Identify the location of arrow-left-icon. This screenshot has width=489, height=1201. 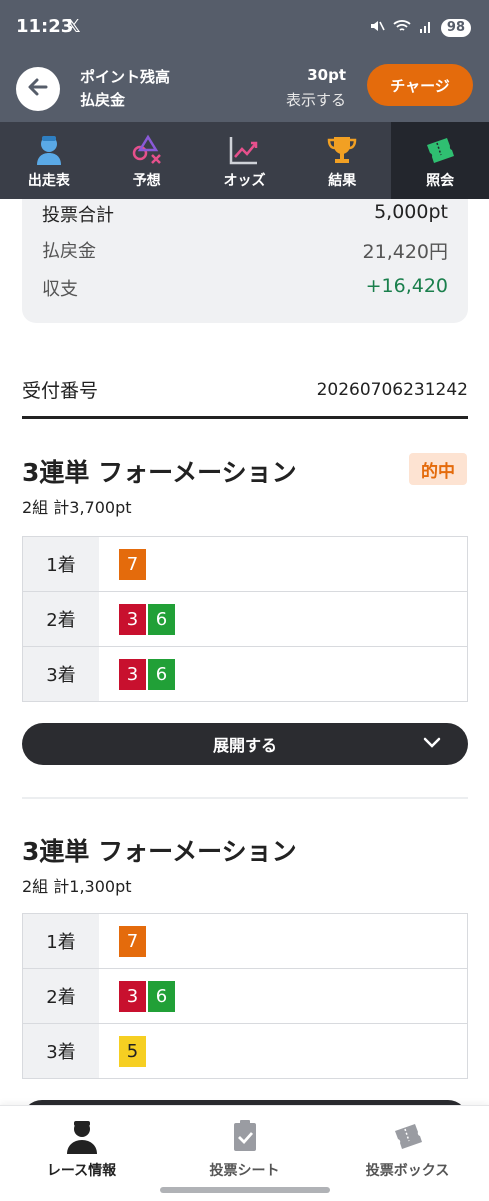
(38, 89).